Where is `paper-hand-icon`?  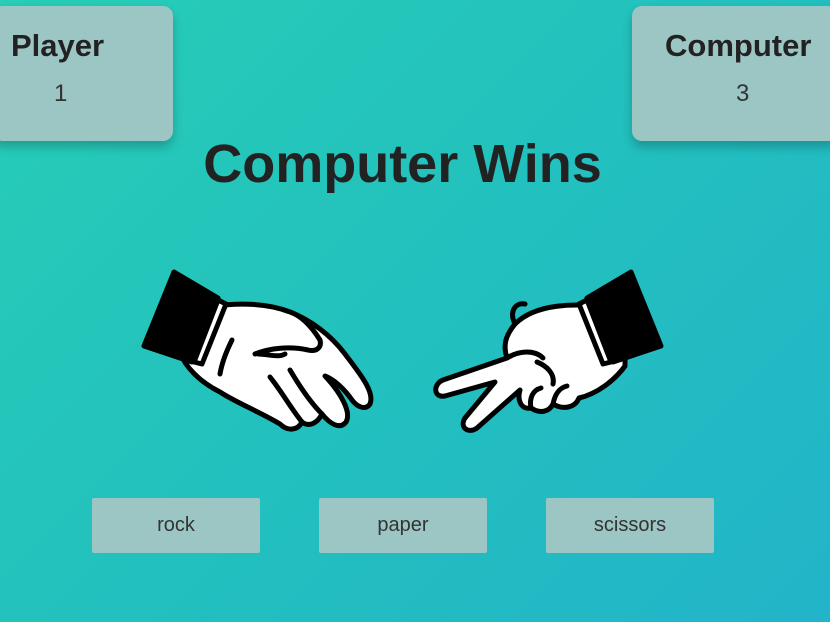 paper-hand-icon is located at coordinates (257, 350).